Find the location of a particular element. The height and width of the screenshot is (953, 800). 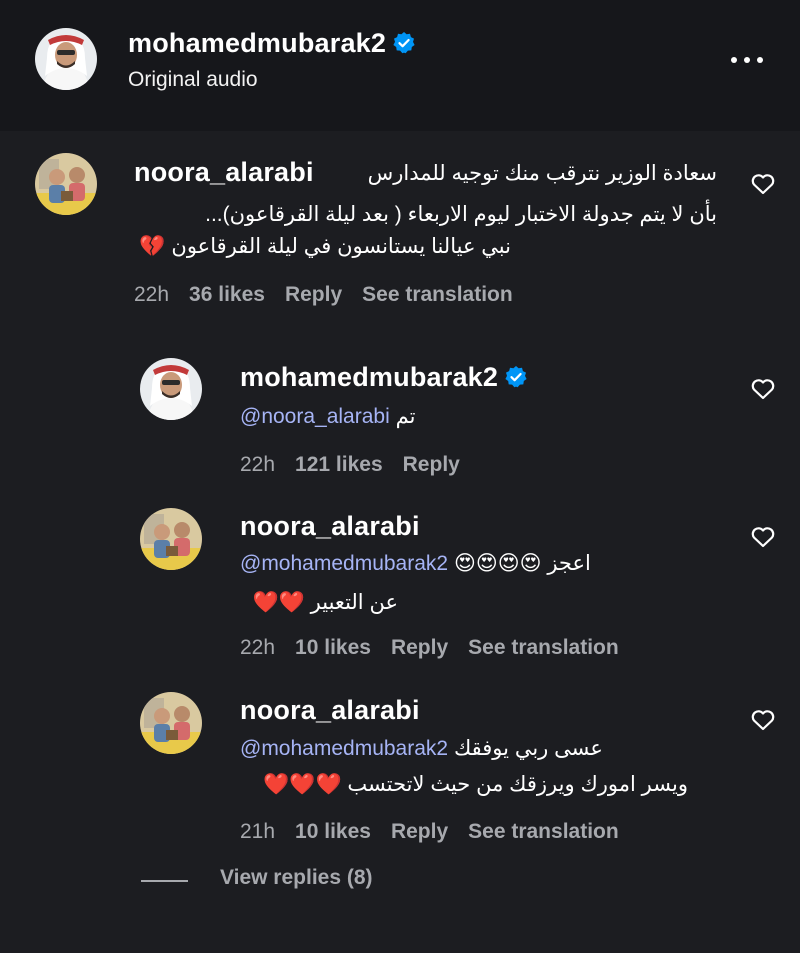

reply-3-time: 21h is located at coordinates (258, 831).